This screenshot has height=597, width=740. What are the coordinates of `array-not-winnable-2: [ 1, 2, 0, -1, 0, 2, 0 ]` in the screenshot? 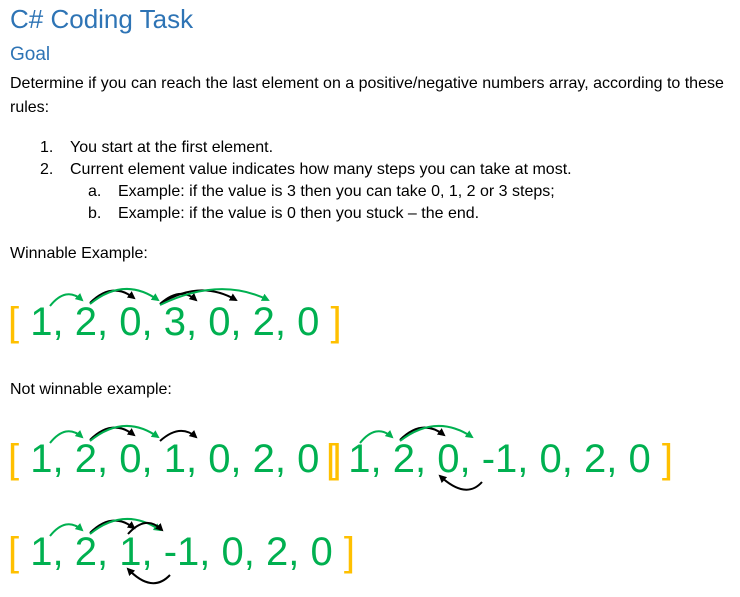 It's located at (499, 459).